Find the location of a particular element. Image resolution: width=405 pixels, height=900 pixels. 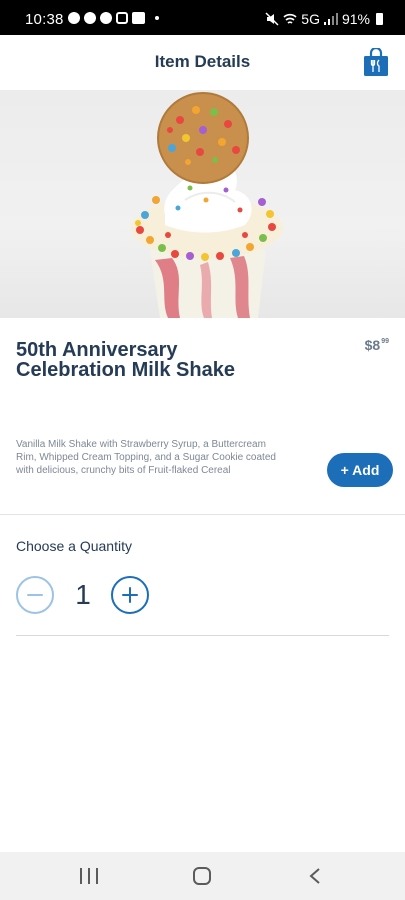

quantity-increment-button is located at coordinates (130, 595).